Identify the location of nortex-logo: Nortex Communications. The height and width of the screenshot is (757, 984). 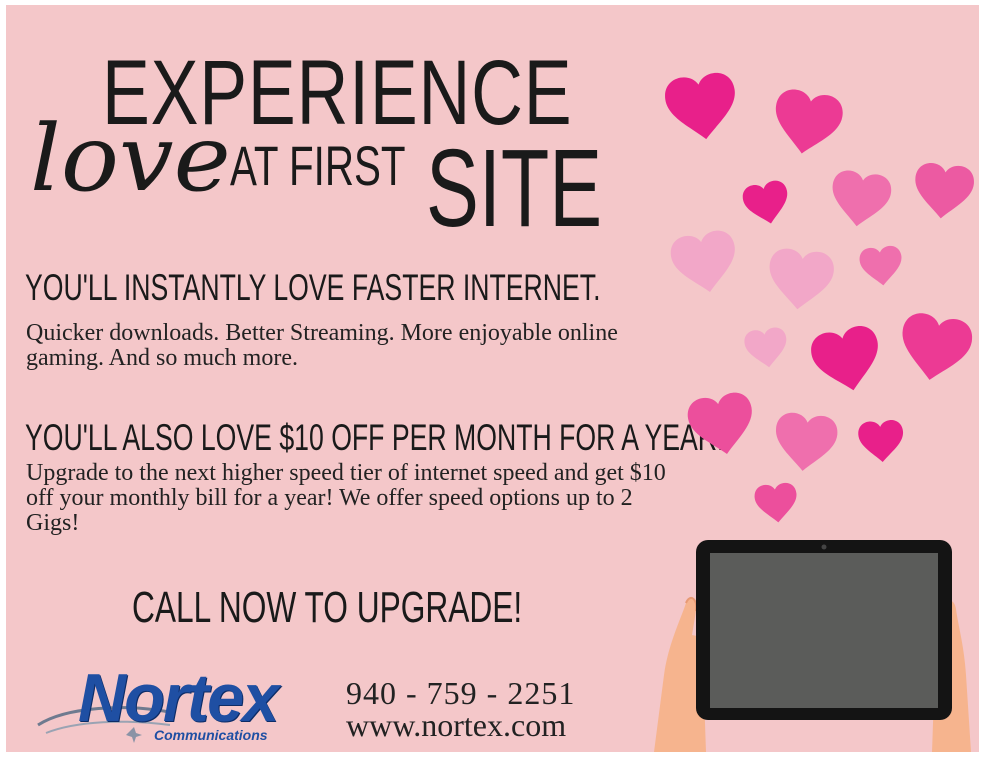
(171, 703).